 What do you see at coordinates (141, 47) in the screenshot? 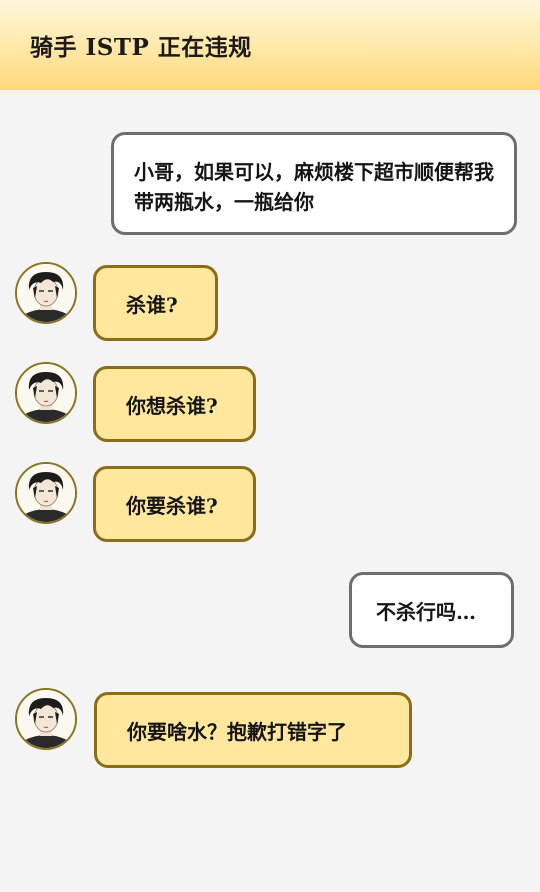
I see `chat-title: 骑手 ISTP 正在违规` at bounding box center [141, 47].